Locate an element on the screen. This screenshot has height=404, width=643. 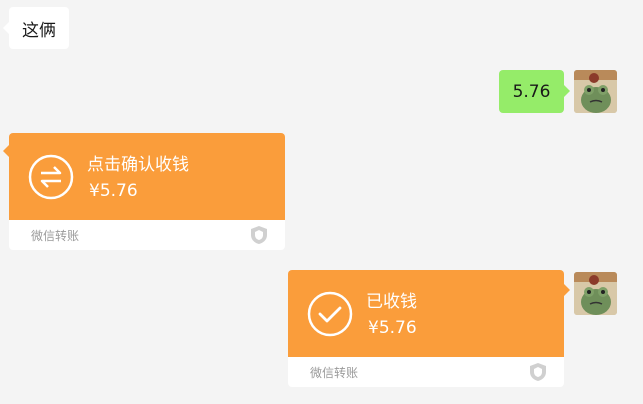
incoming-message-bubble: 这俩 is located at coordinates (36, 28).